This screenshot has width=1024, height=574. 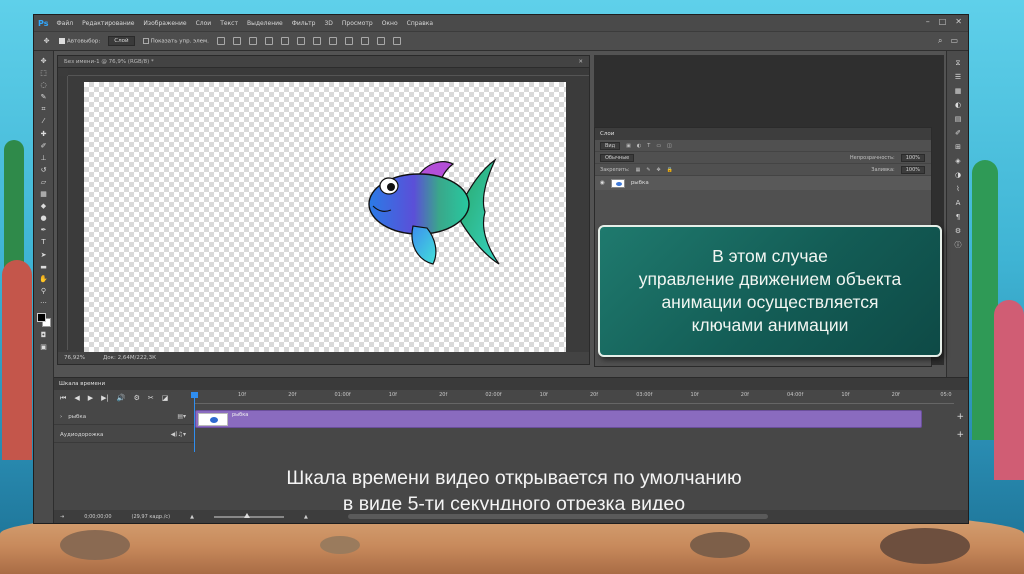 What do you see at coordinates (304, 23) in the screenshot?
I see `menu-filter: Фильтр` at bounding box center [304, 23].